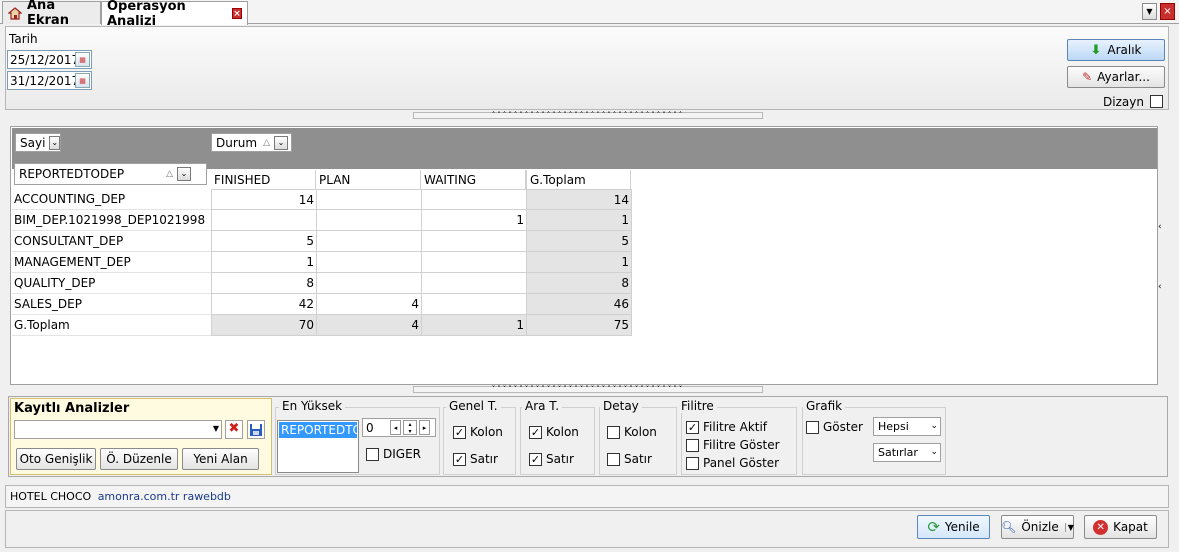 The height and width of the screenshot is (552, 1179). I want to click on panel-goster-checkbox, so click(692, 463).